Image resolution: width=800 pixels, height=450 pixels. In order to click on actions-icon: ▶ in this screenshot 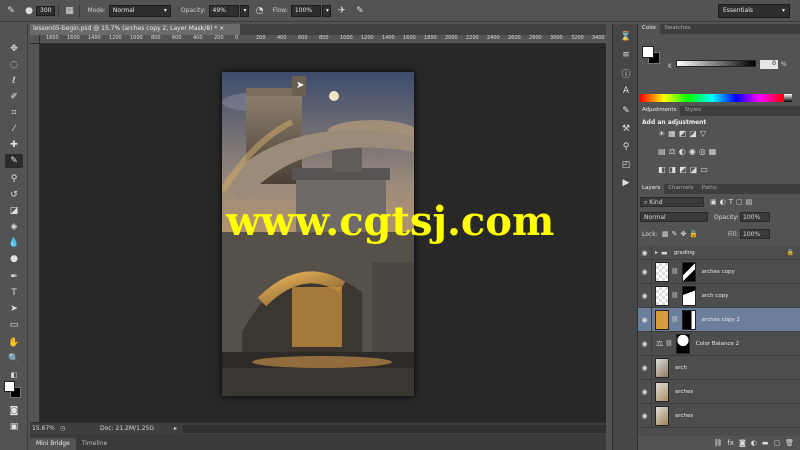, I will do `click(626, 183)`.